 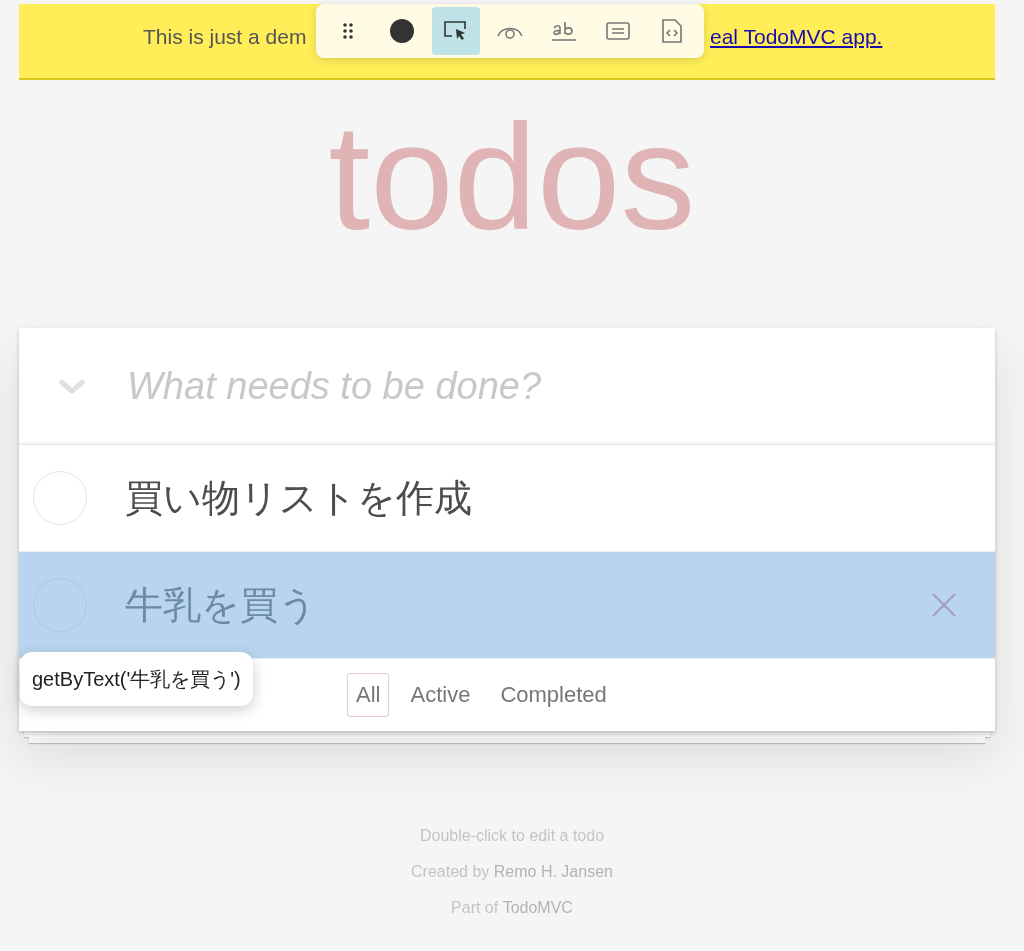 What do you see at coordinates (298, 498) in the screenshot?
I see `todo-title: 買い物リストを作成` at bounding box center [298, 498].